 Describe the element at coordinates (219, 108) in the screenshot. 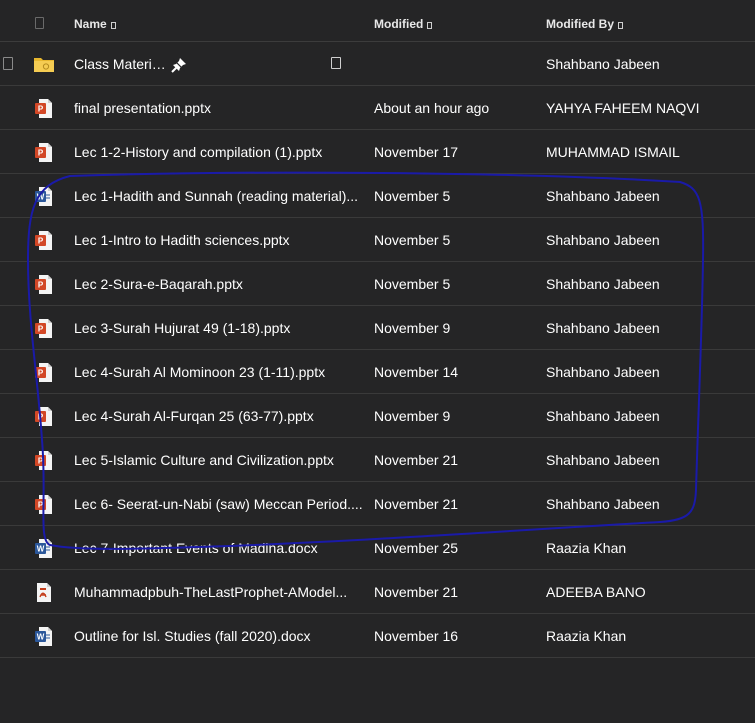

I see `file-name-link: final presentation.pptx` at that location.